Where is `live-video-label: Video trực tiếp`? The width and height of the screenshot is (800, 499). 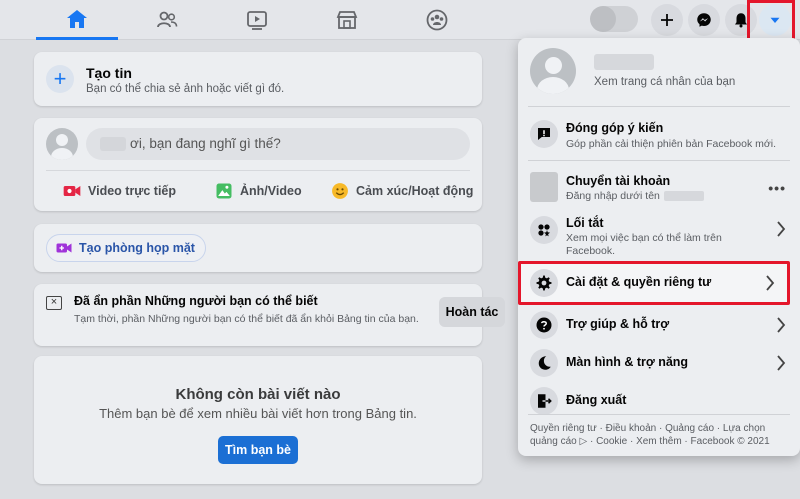
live-video-label: Video trực tiếp is located at coordinates (132, 191).